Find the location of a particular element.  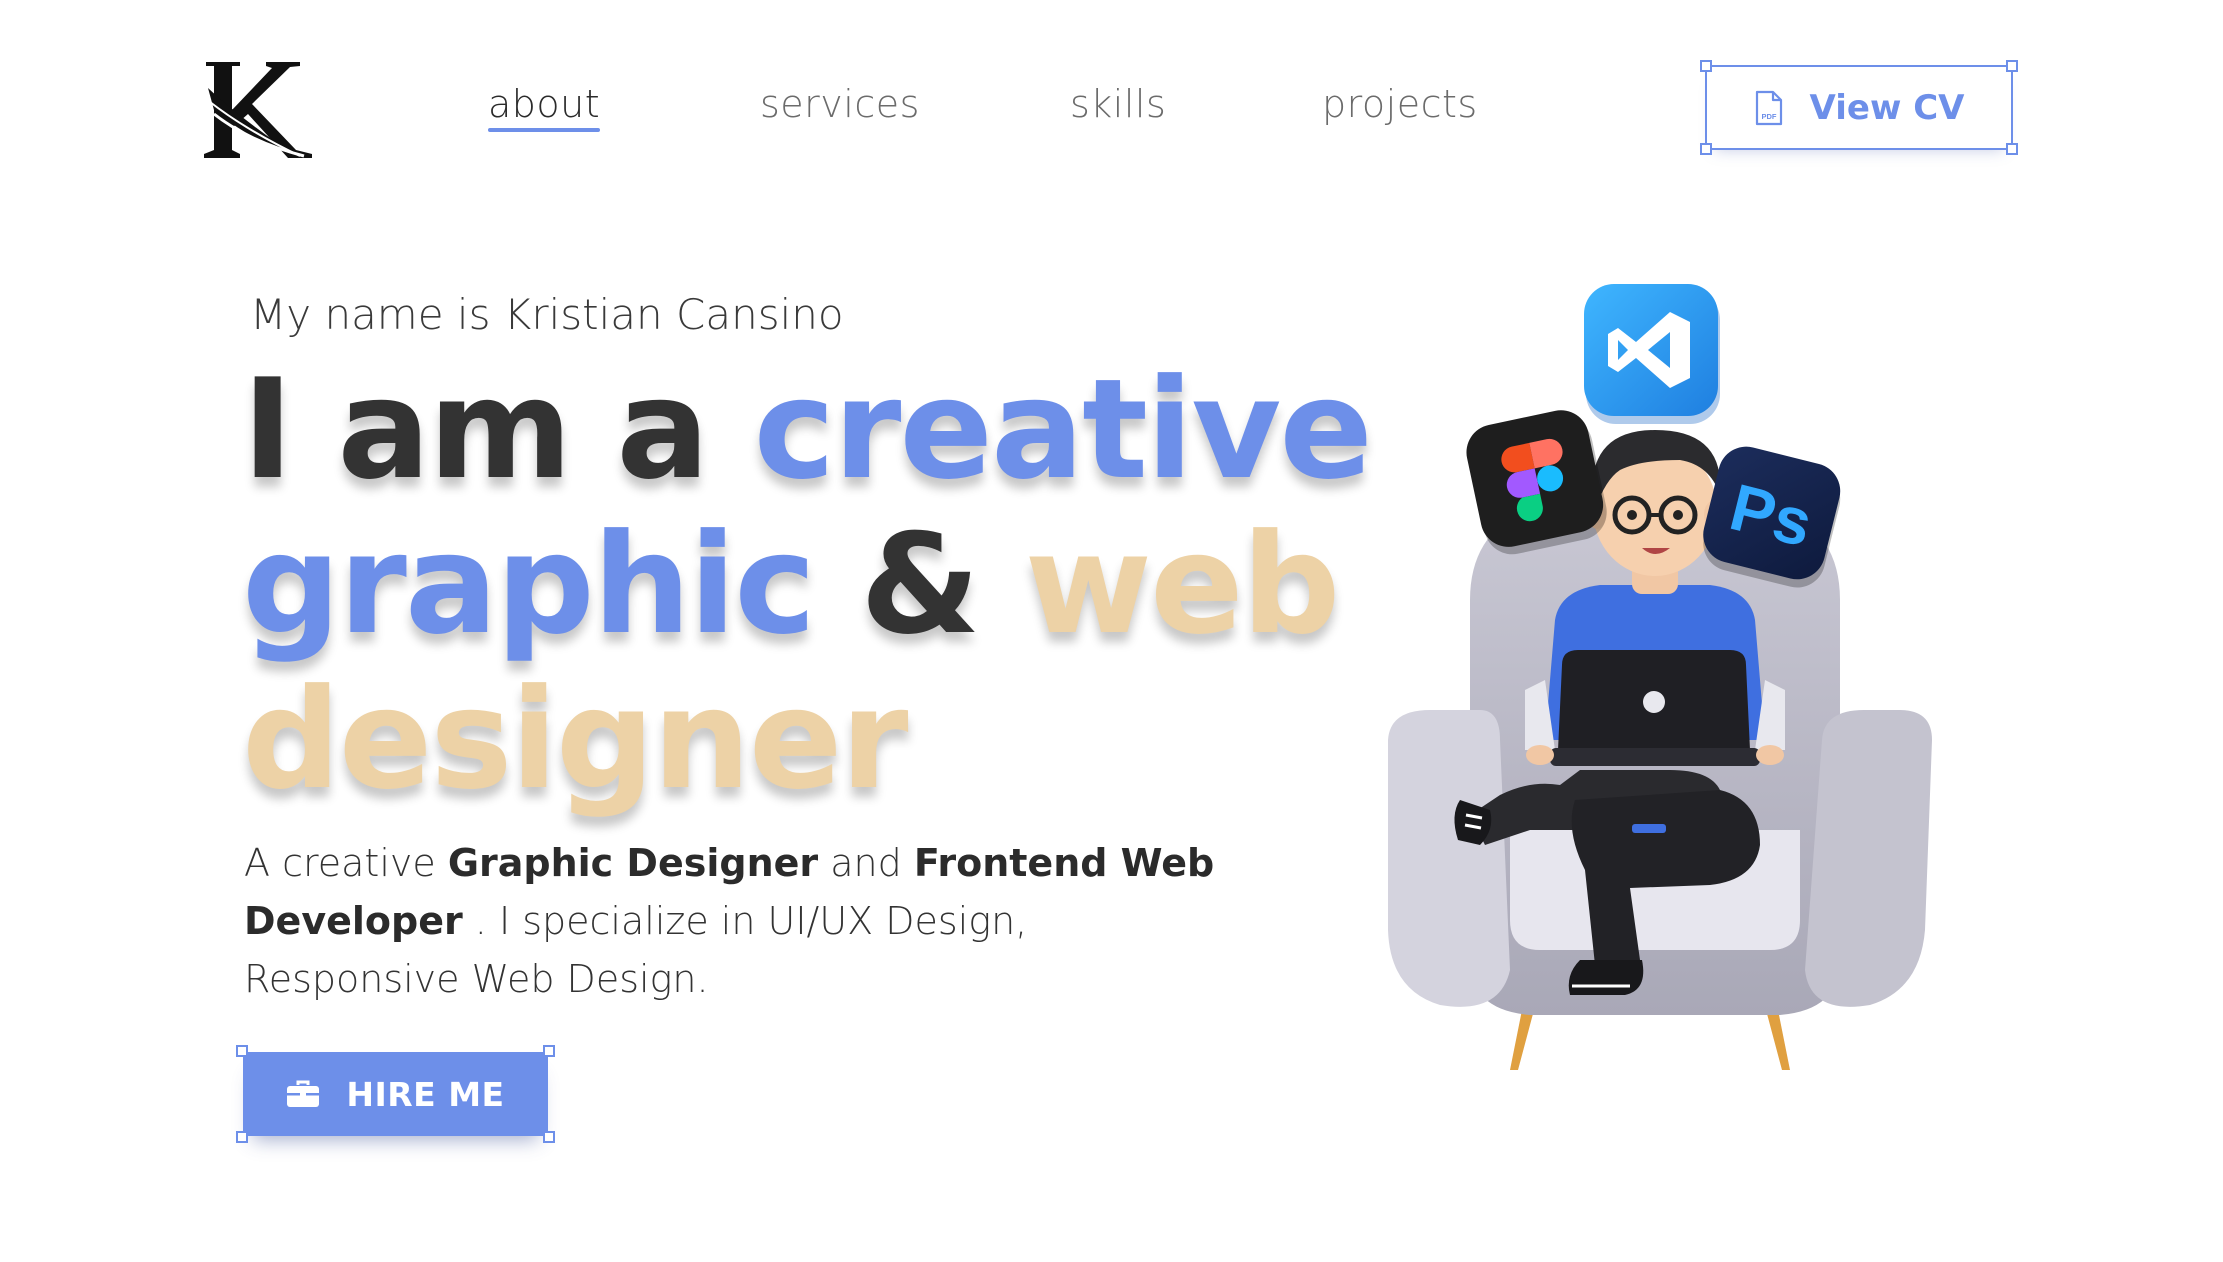

headline-line-2: graphic & web is located at coordinates (791, 584).